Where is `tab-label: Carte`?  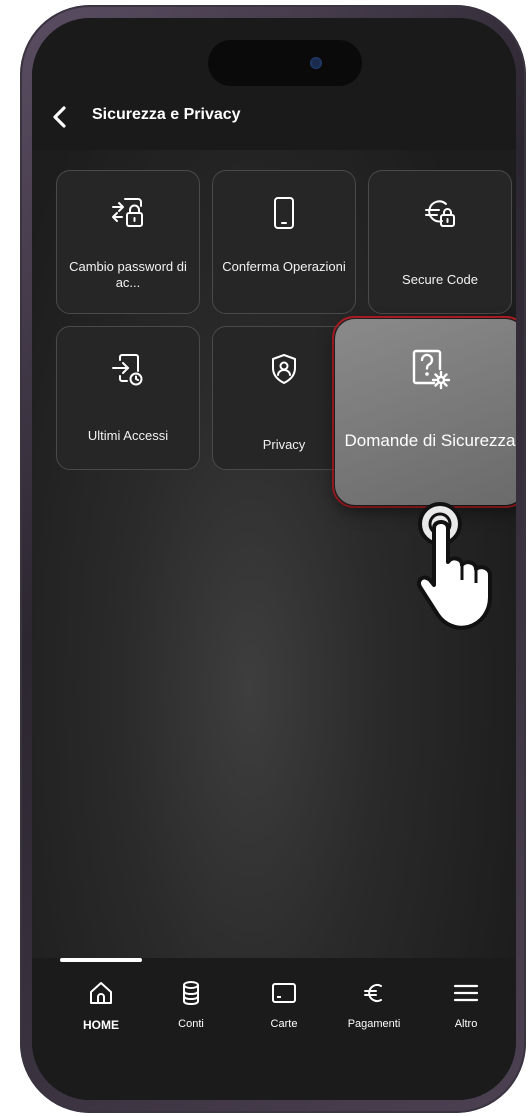
tab-label: Carte is located at coordinates (284, 1024).